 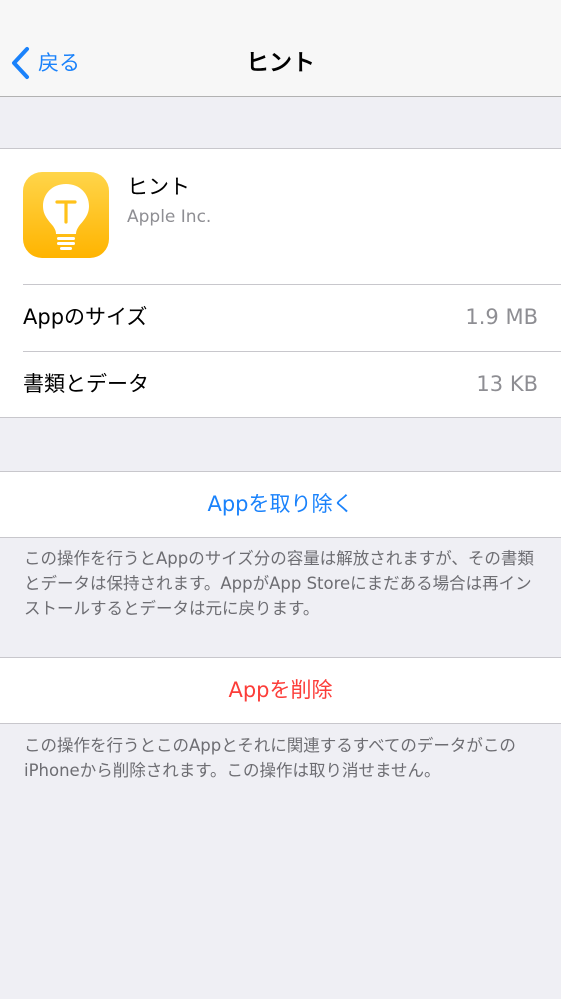 I want to click on documents-data-value: 13 KB, so click(x=507, y=384).